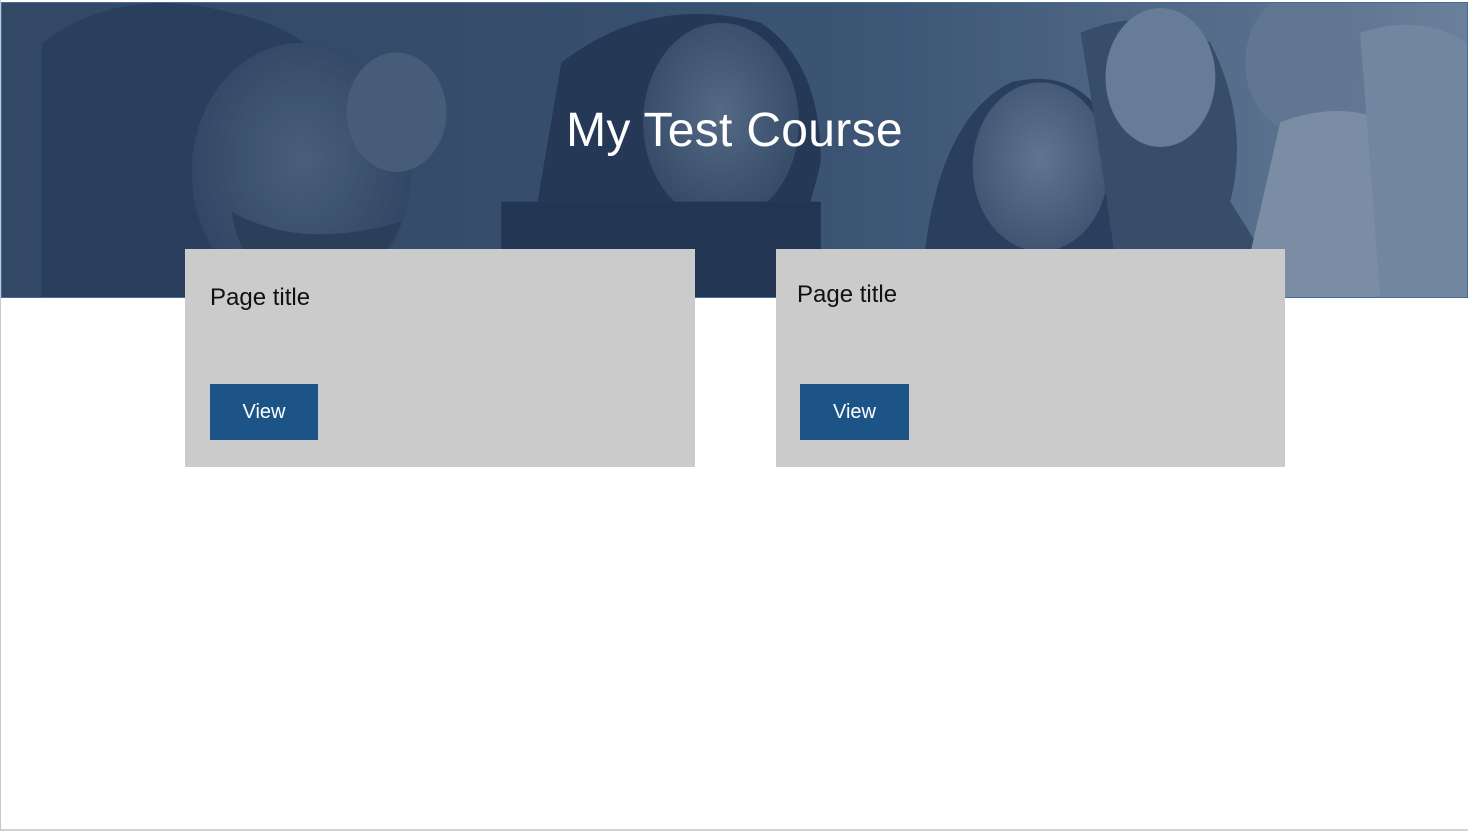  Describe the element at coordinates (734, 130) in the screenshot. I see `course-title: My Test Course` at that location.